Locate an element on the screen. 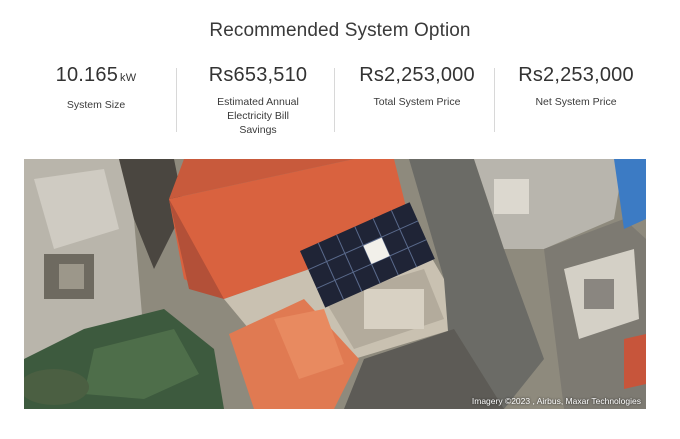 This screenshot has width=680, height=439. stat-label: Total System Price is located at coordinates (417, 102).